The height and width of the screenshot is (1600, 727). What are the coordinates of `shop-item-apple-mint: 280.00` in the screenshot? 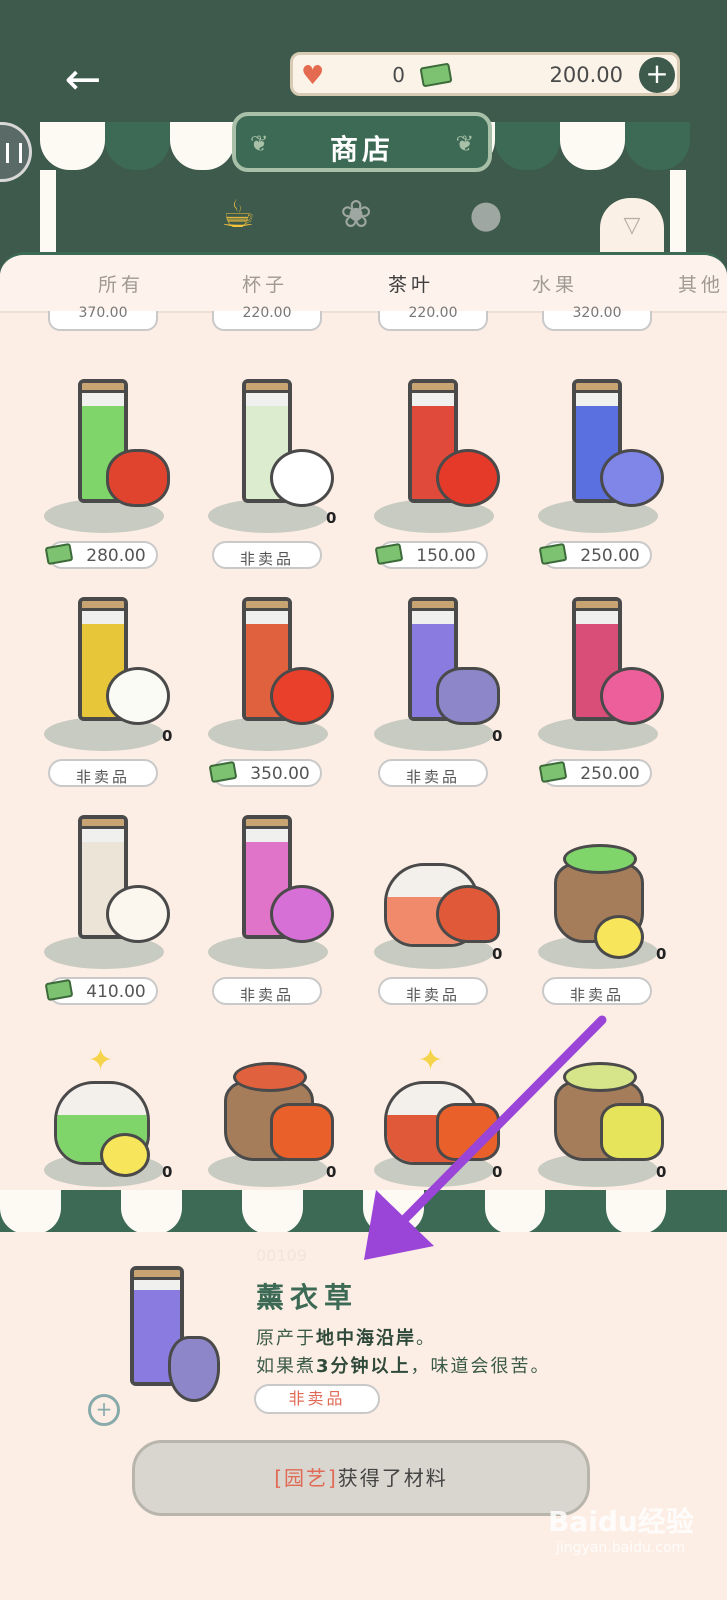 It's located at (115, 472).